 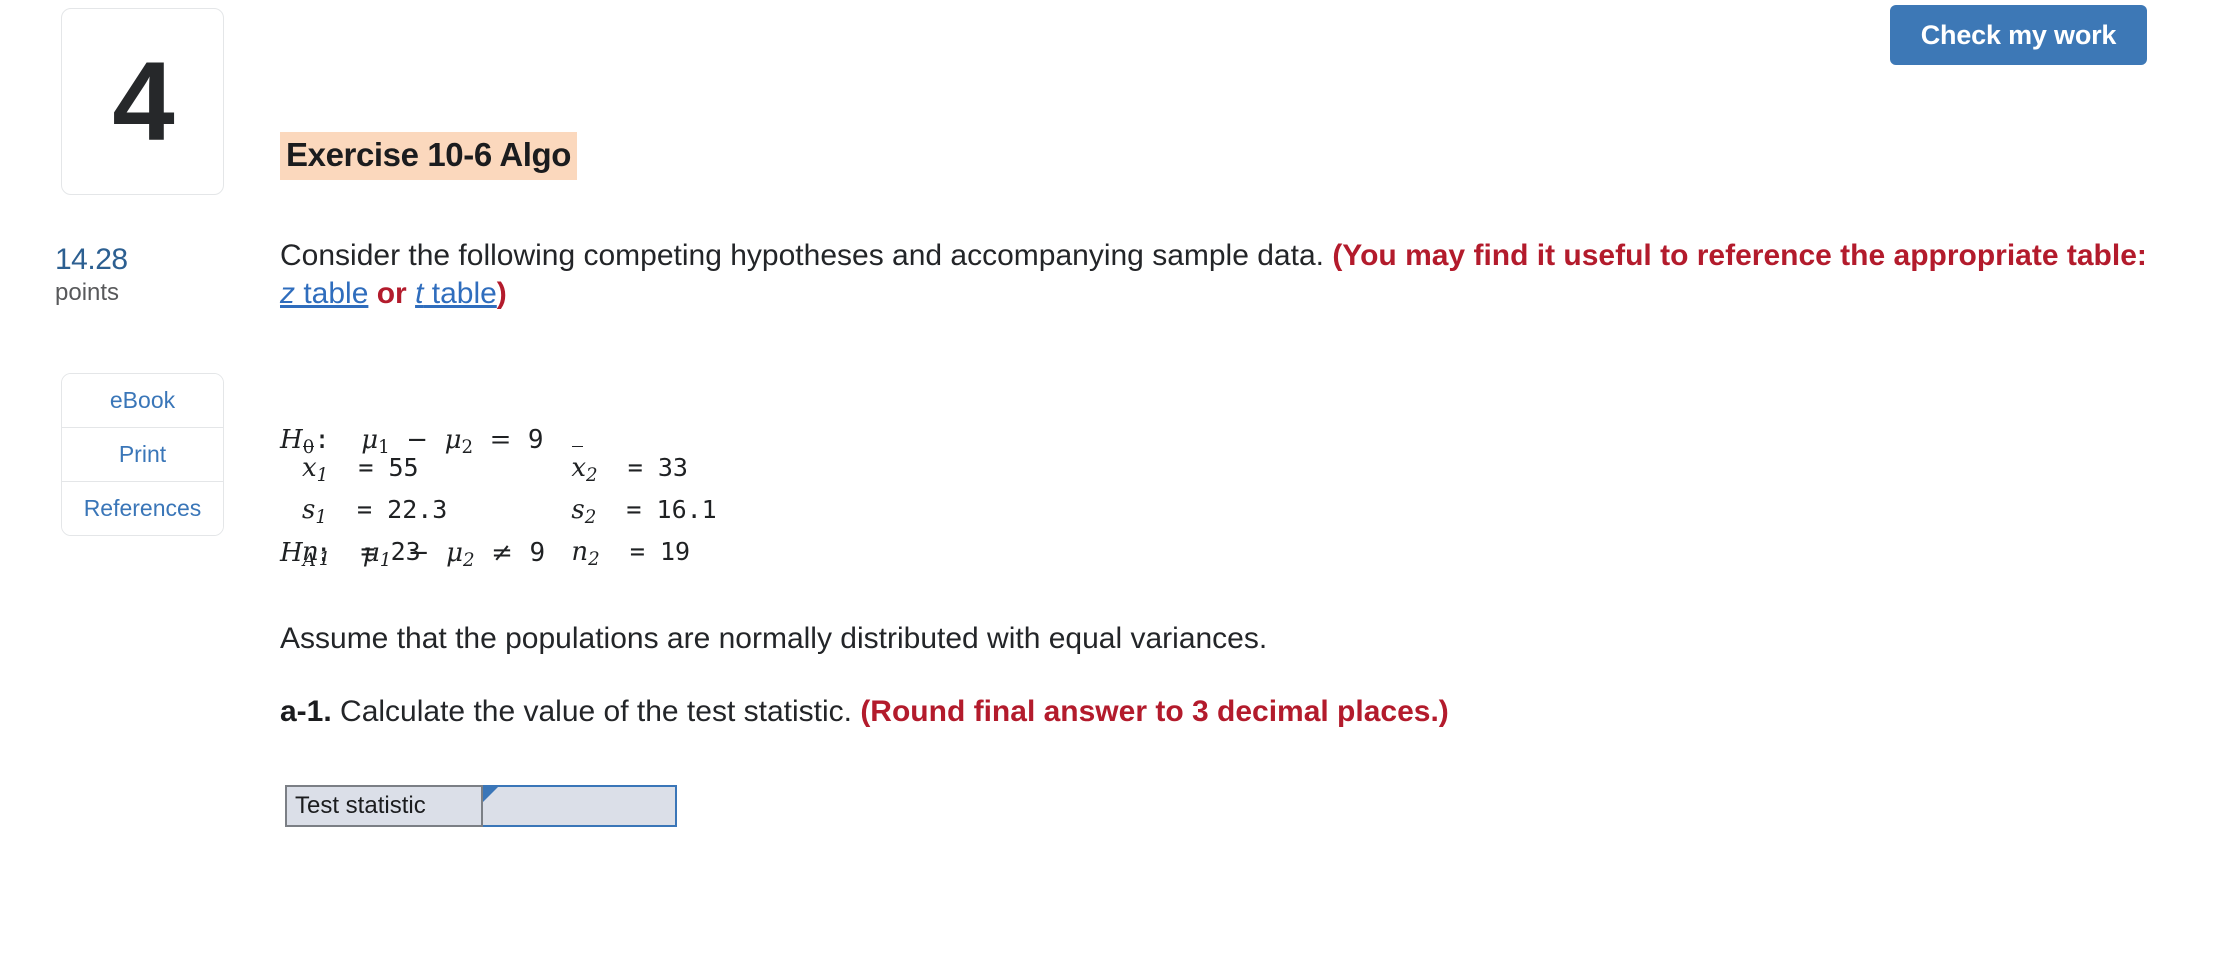 I want to click on sample2-size-cell: n2 = 19, so click(x=643, y=553).